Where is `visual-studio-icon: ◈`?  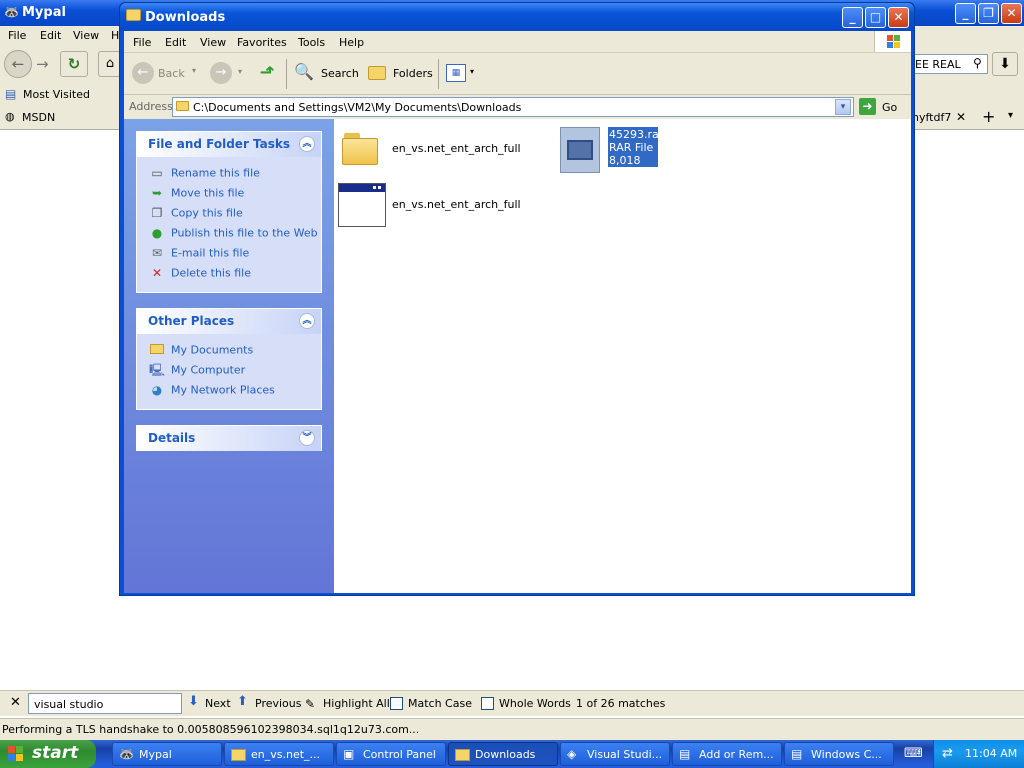
visual-studio-icon: ◈ is located at coordinates (572, 754).